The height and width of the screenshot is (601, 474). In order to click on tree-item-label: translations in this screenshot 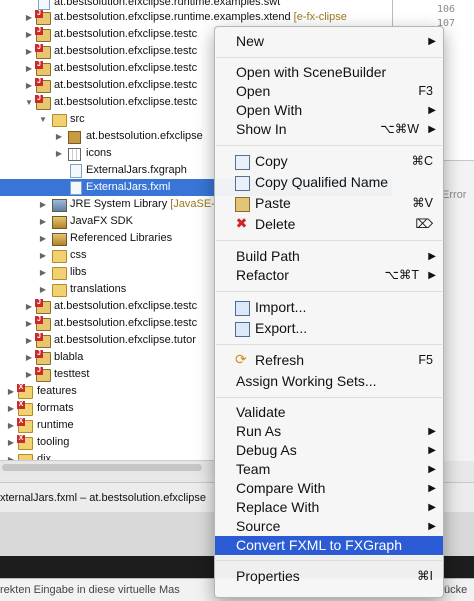, I will do `click(98, 289)`.